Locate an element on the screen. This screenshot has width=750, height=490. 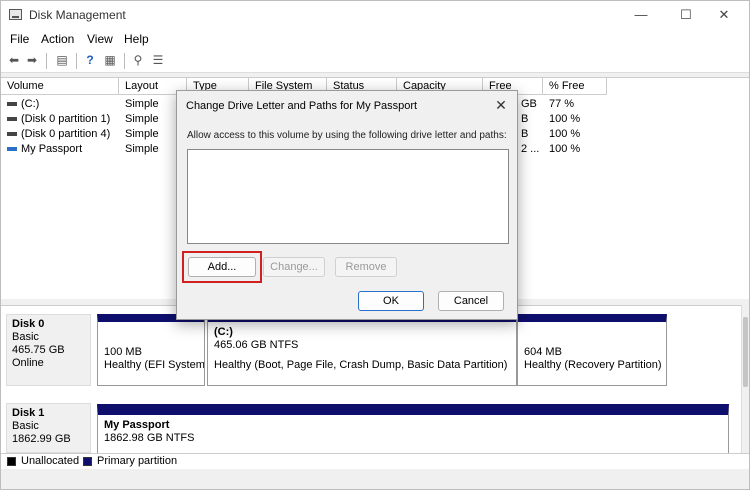
partition-my-passport: My Passport 1862.98 GB NTFS is located at coordinates (413, 429).